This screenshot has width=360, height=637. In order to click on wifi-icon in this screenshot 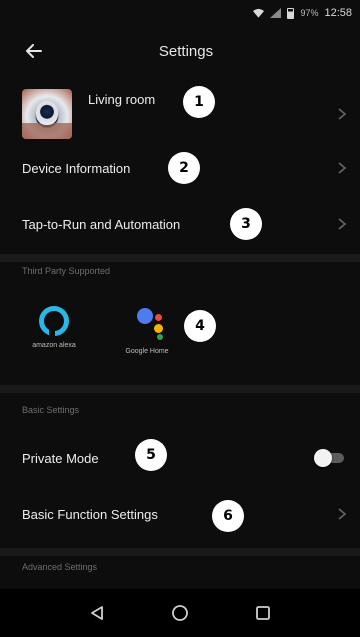, I will do `click(259, 13)`.